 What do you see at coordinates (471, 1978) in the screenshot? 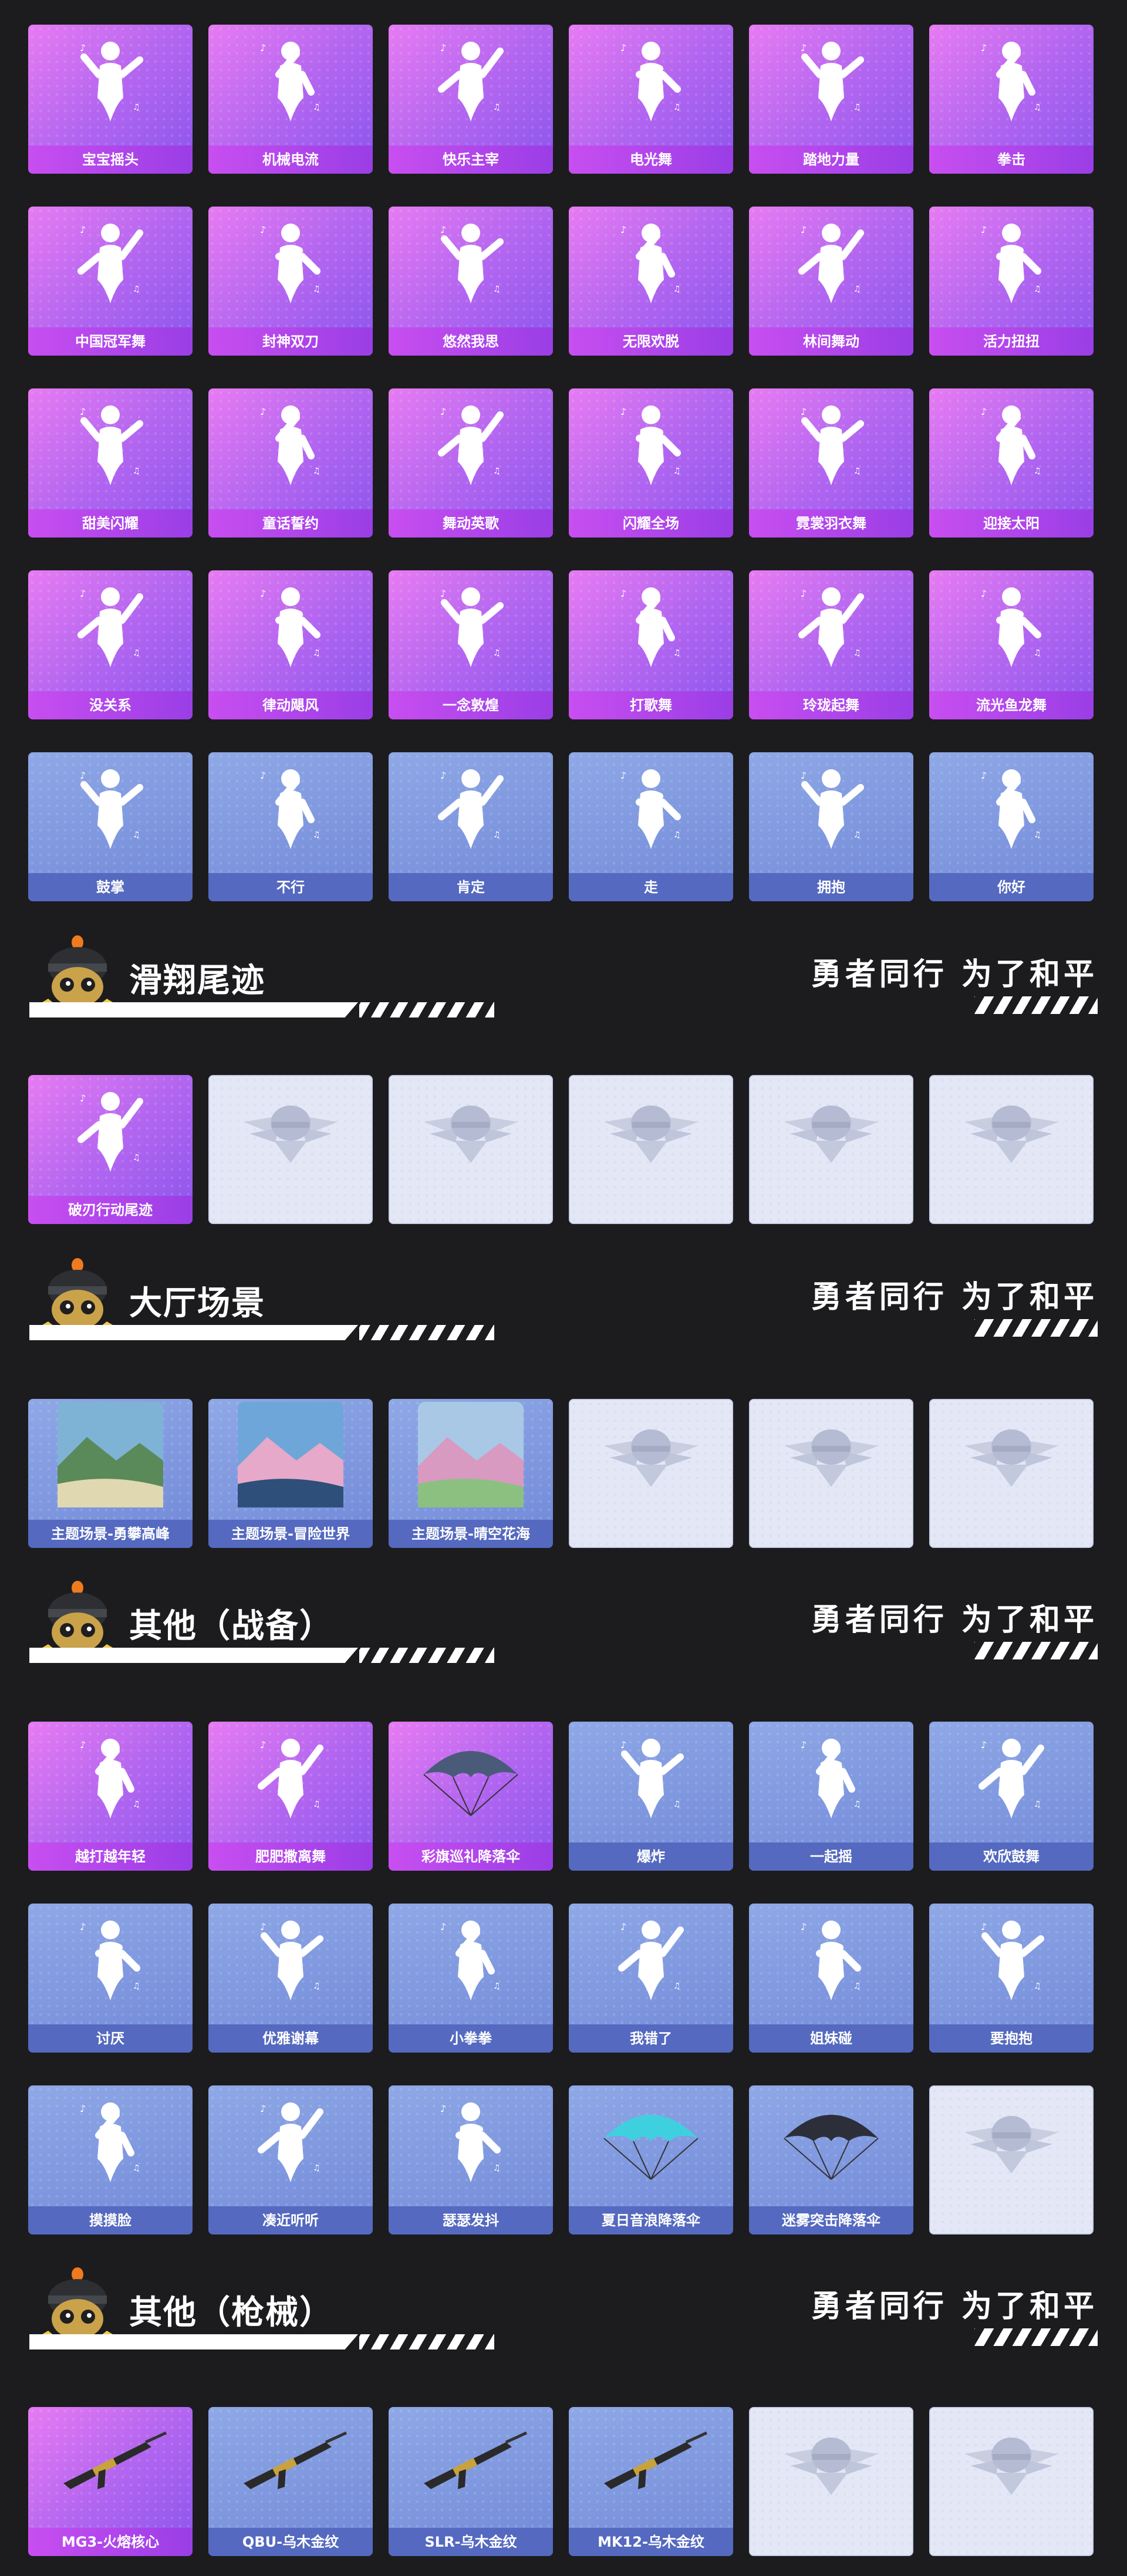
I see `gear-card: ♪ ♫ 小拳拳` at bounding box center [471, 1978].